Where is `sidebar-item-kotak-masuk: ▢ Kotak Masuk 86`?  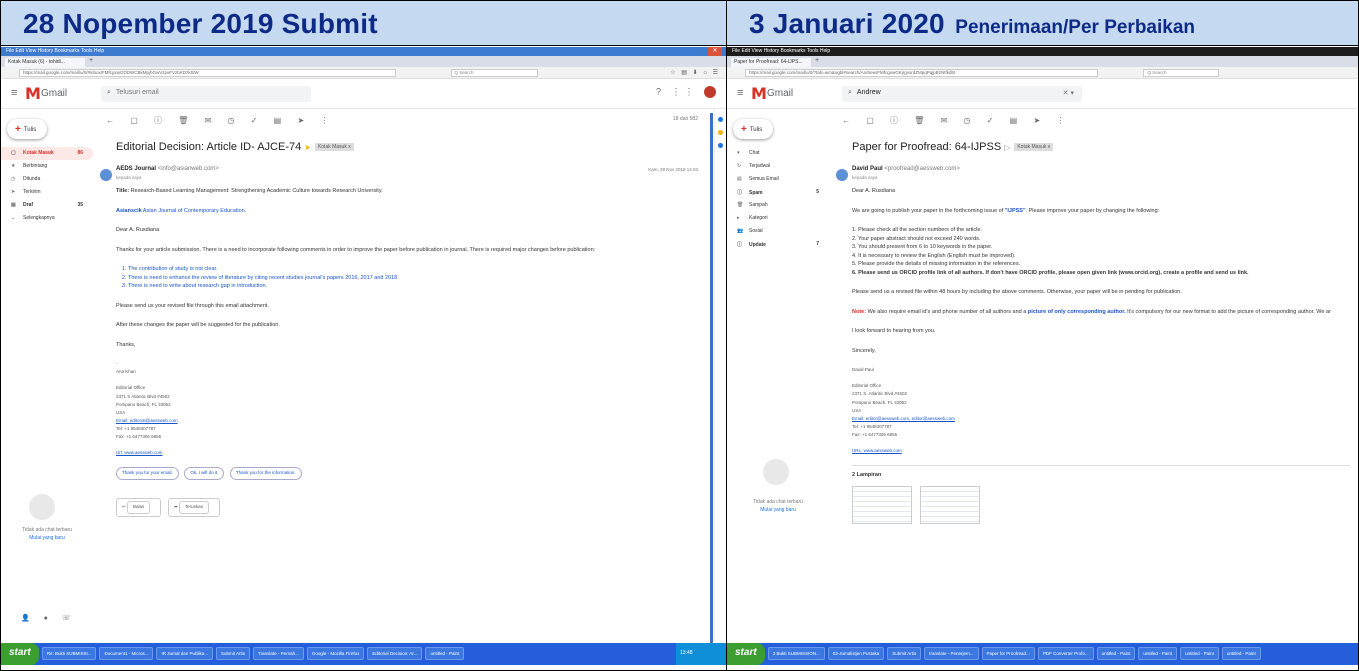 sidebar-item-kotak-masuk: ▢ Kotak Masuk 86 is located at coordinates (47, 153).